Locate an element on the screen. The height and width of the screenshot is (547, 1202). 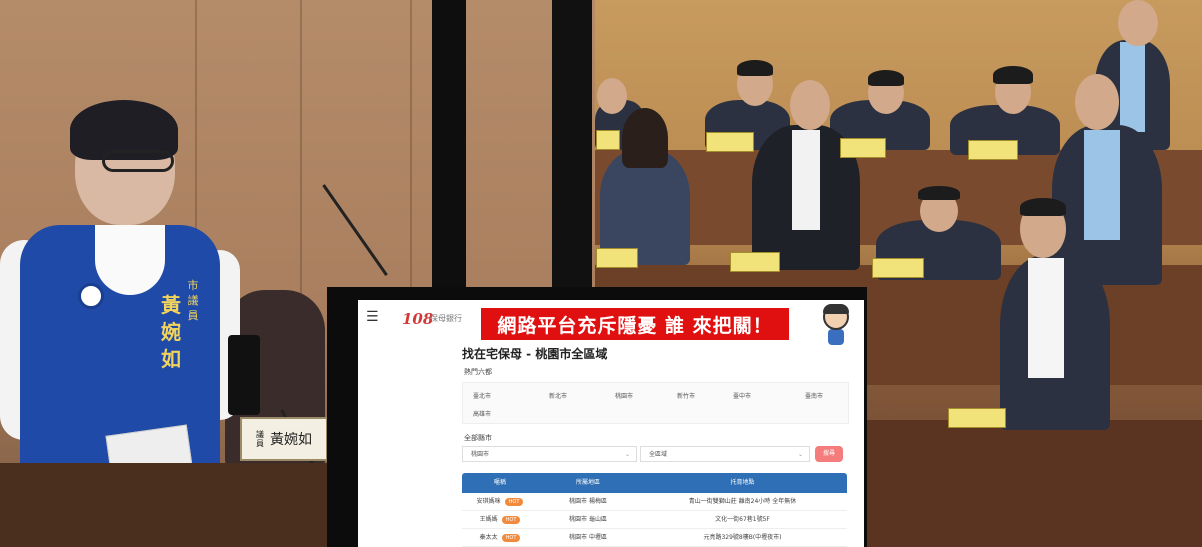
page-title: 找在宅保母 - 桃園市全區域 is located at coordinates (535, 354).